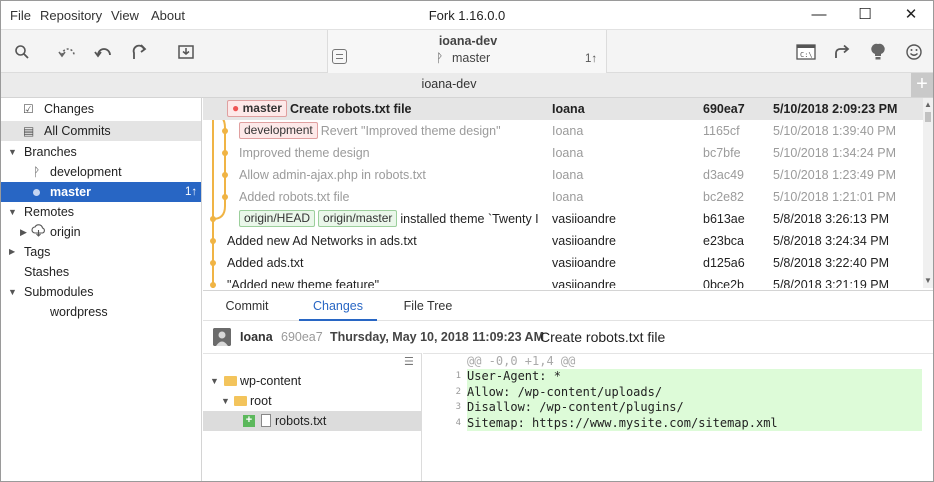  Describe the element at coordinates (568, 305) in the screenshot. I see `detail-tabs: Commit Changes File Tree` at that location.